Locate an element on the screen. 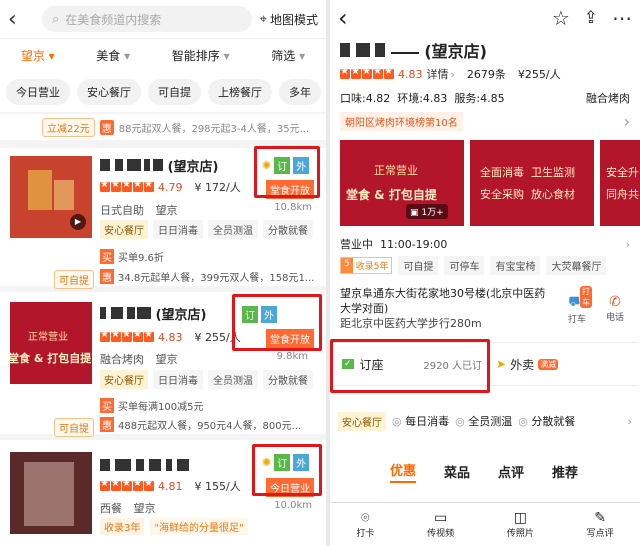 The height and width of the screenshot is (546, 640). tab-recommend: 推荐 is located at coordinates (565, 471).